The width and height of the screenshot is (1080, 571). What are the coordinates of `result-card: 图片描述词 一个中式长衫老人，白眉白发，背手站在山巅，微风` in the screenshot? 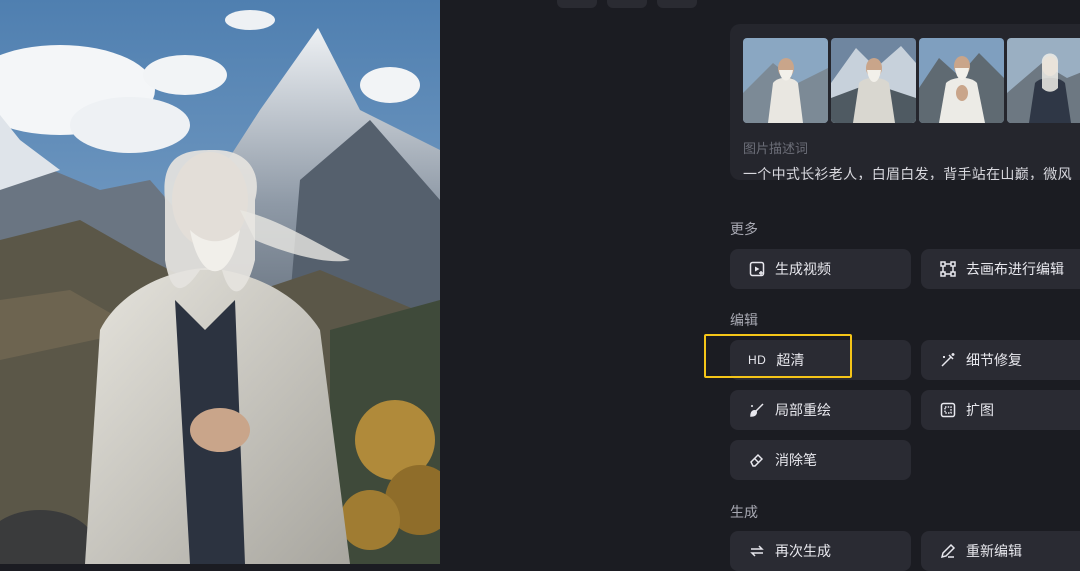 It's located at (905, 102).